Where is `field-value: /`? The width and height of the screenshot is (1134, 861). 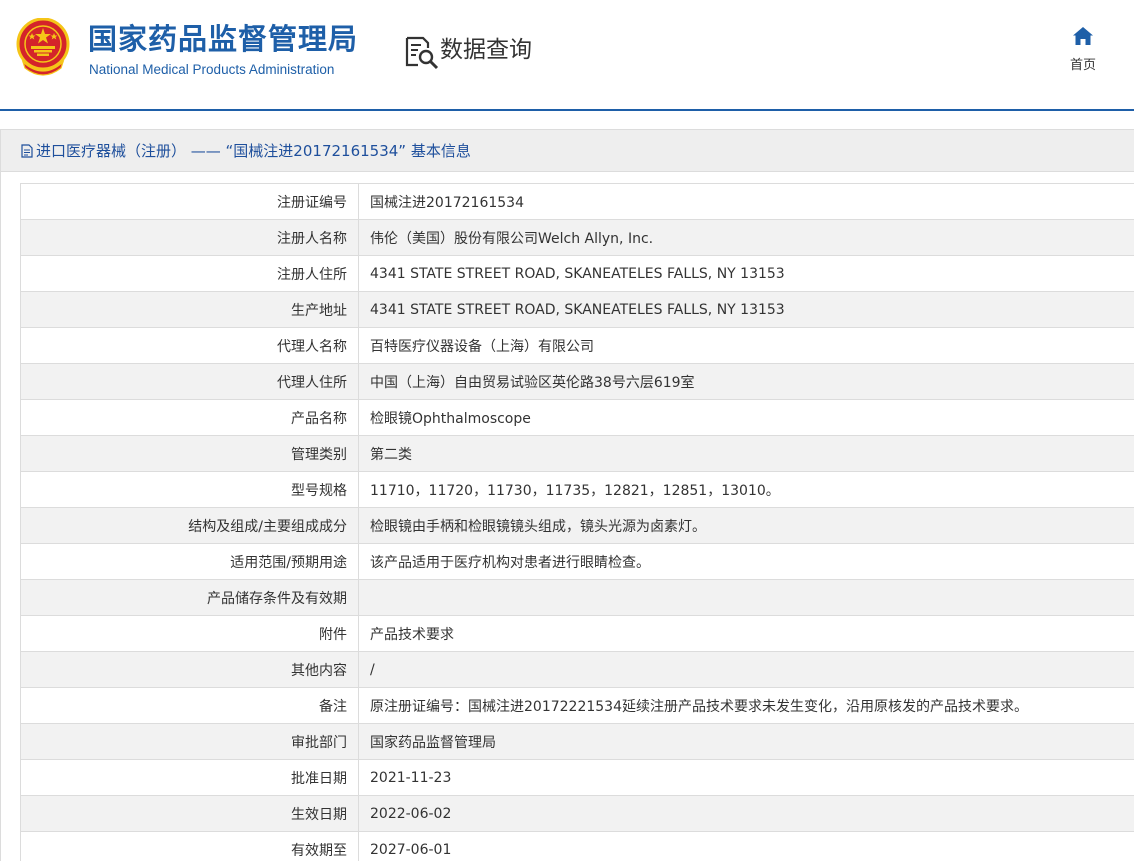
field-value: / is located at coordinates (746, 669).